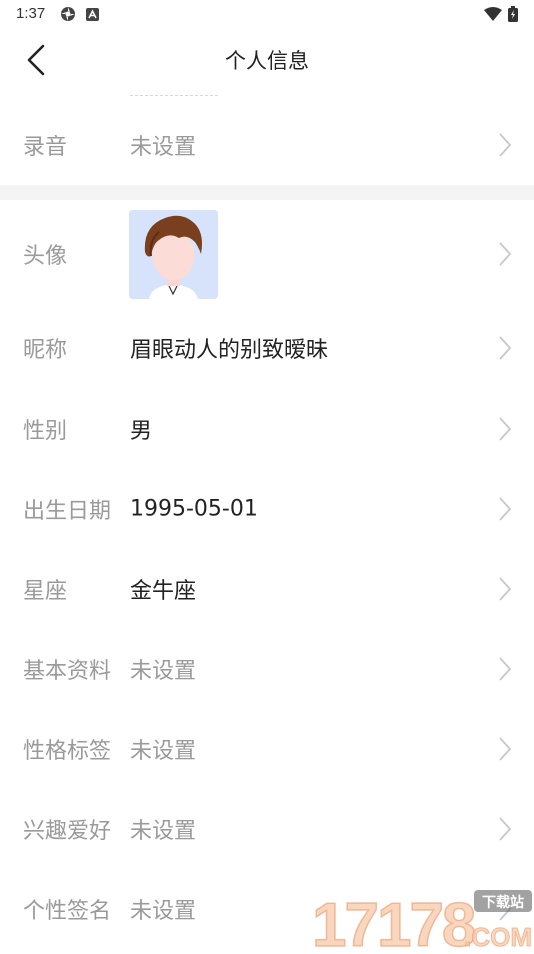  I want to click on status-bar: 1:37, so click(267, 14).